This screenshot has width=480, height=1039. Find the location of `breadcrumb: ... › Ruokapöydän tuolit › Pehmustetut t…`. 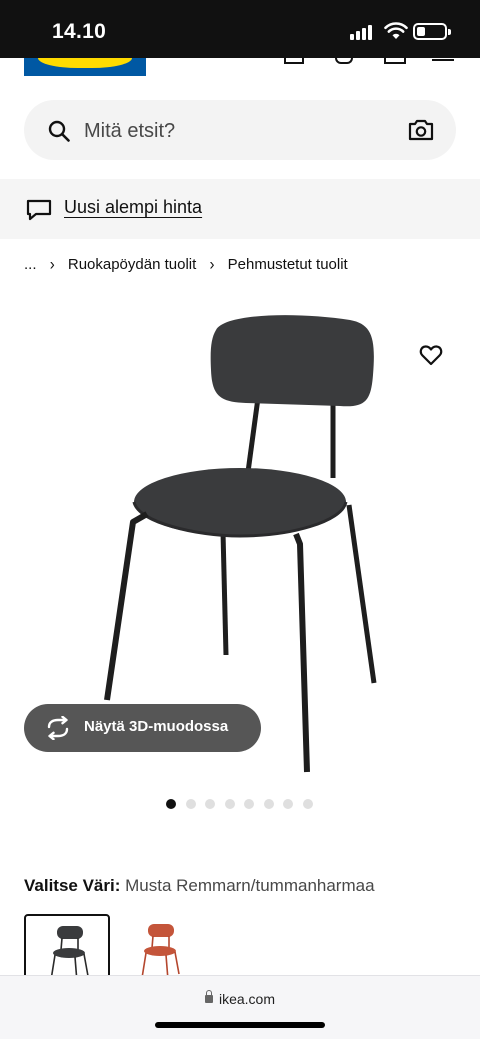

breadcrumb: ... › Ruokapöydän tuolit › Pehmustetut t… is located at coordinates (186, 265).